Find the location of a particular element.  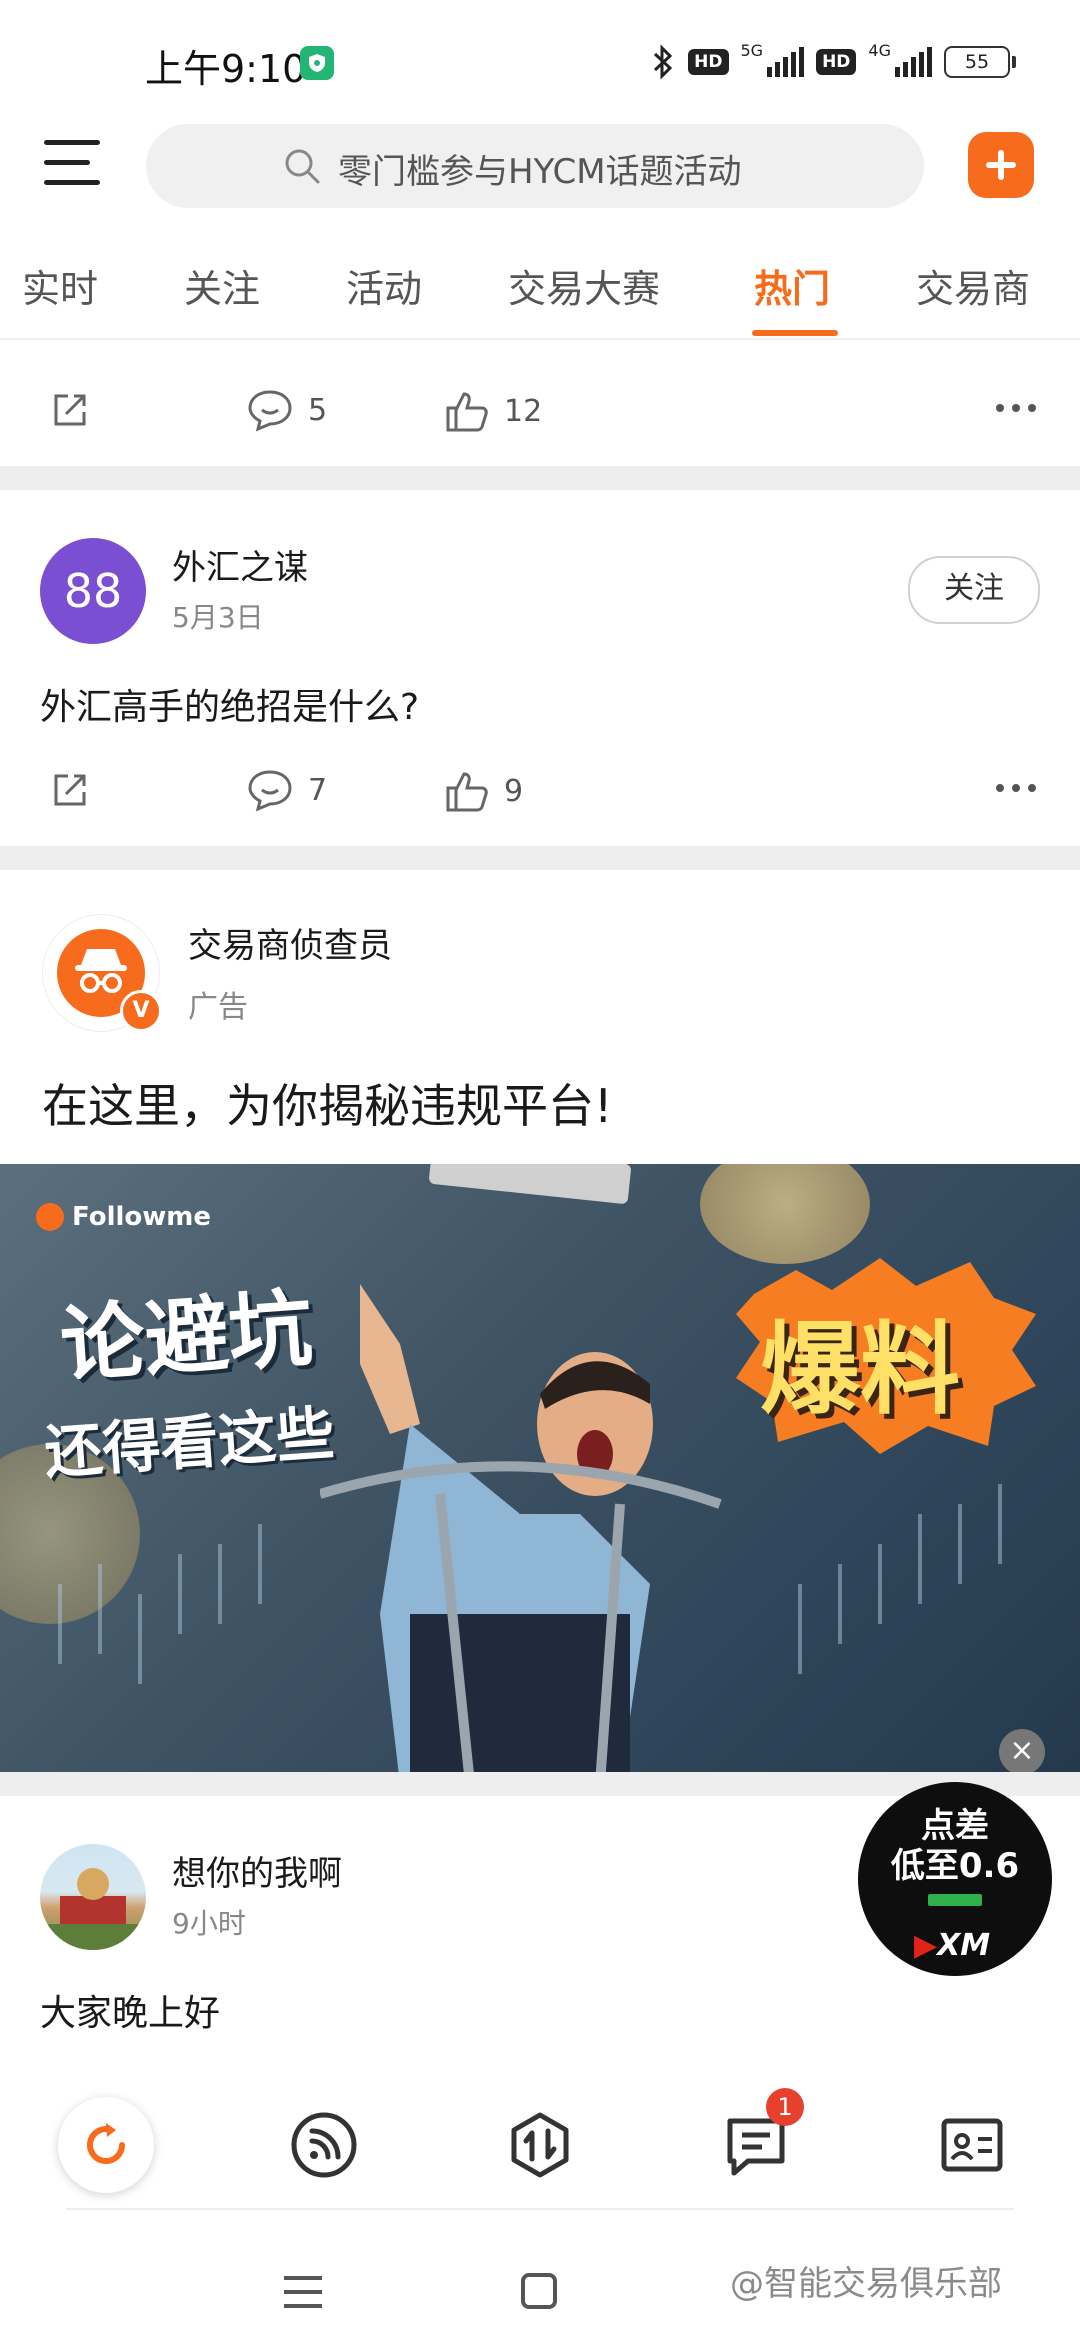

nav-feed is located at coordinates (324, 2145).